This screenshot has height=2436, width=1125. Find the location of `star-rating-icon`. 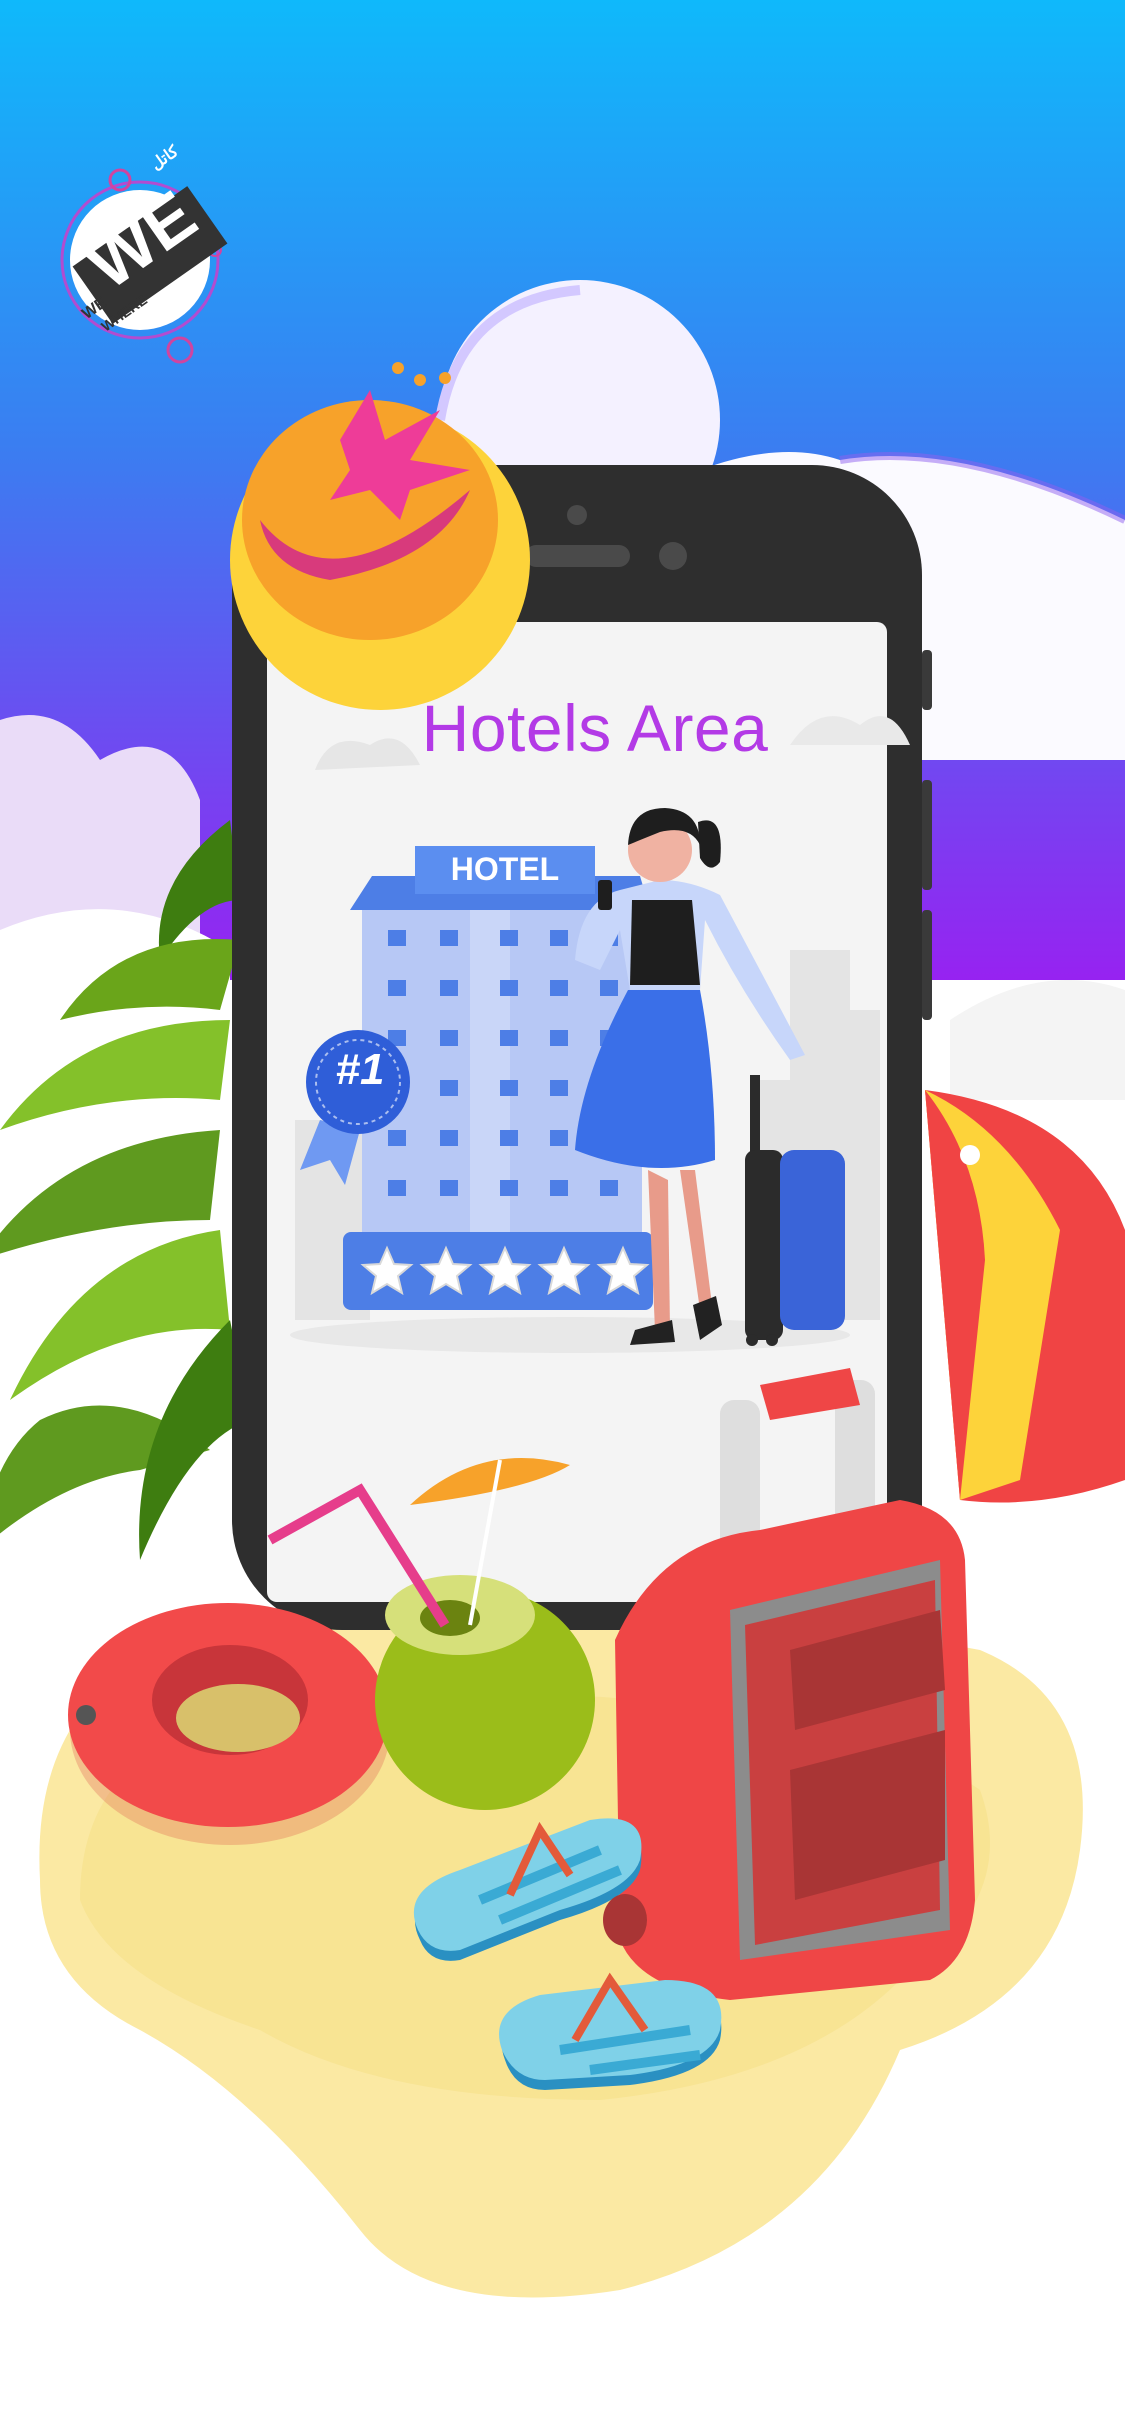

star-rating-icon is located at coordinates (498, 1271).